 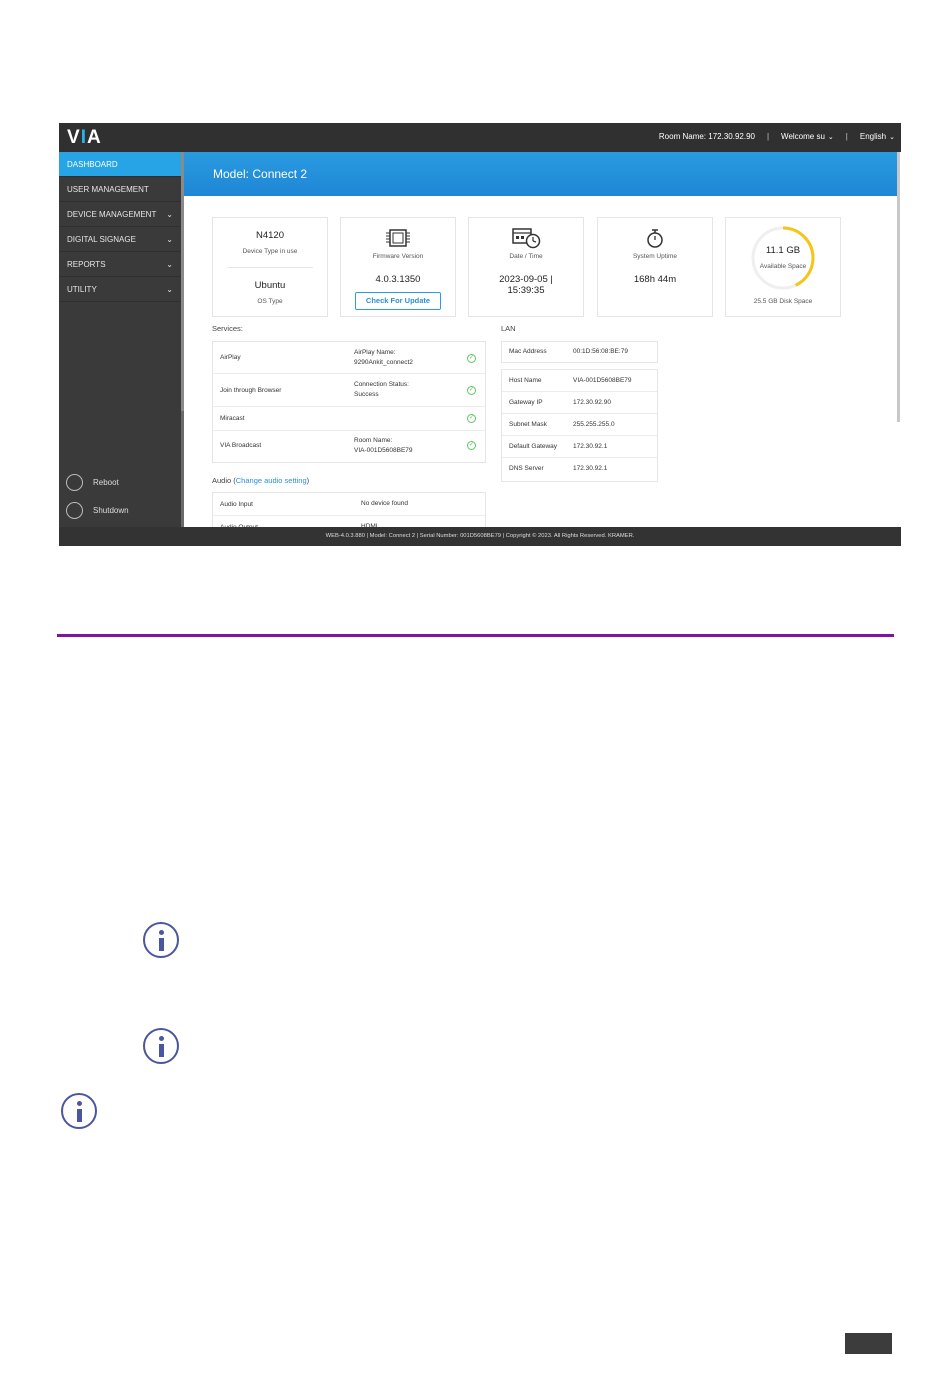 What do you see at coordinates (308, 480) in the screenshot?
I see `audio-title-end: )` at bounding box center [308, 480].